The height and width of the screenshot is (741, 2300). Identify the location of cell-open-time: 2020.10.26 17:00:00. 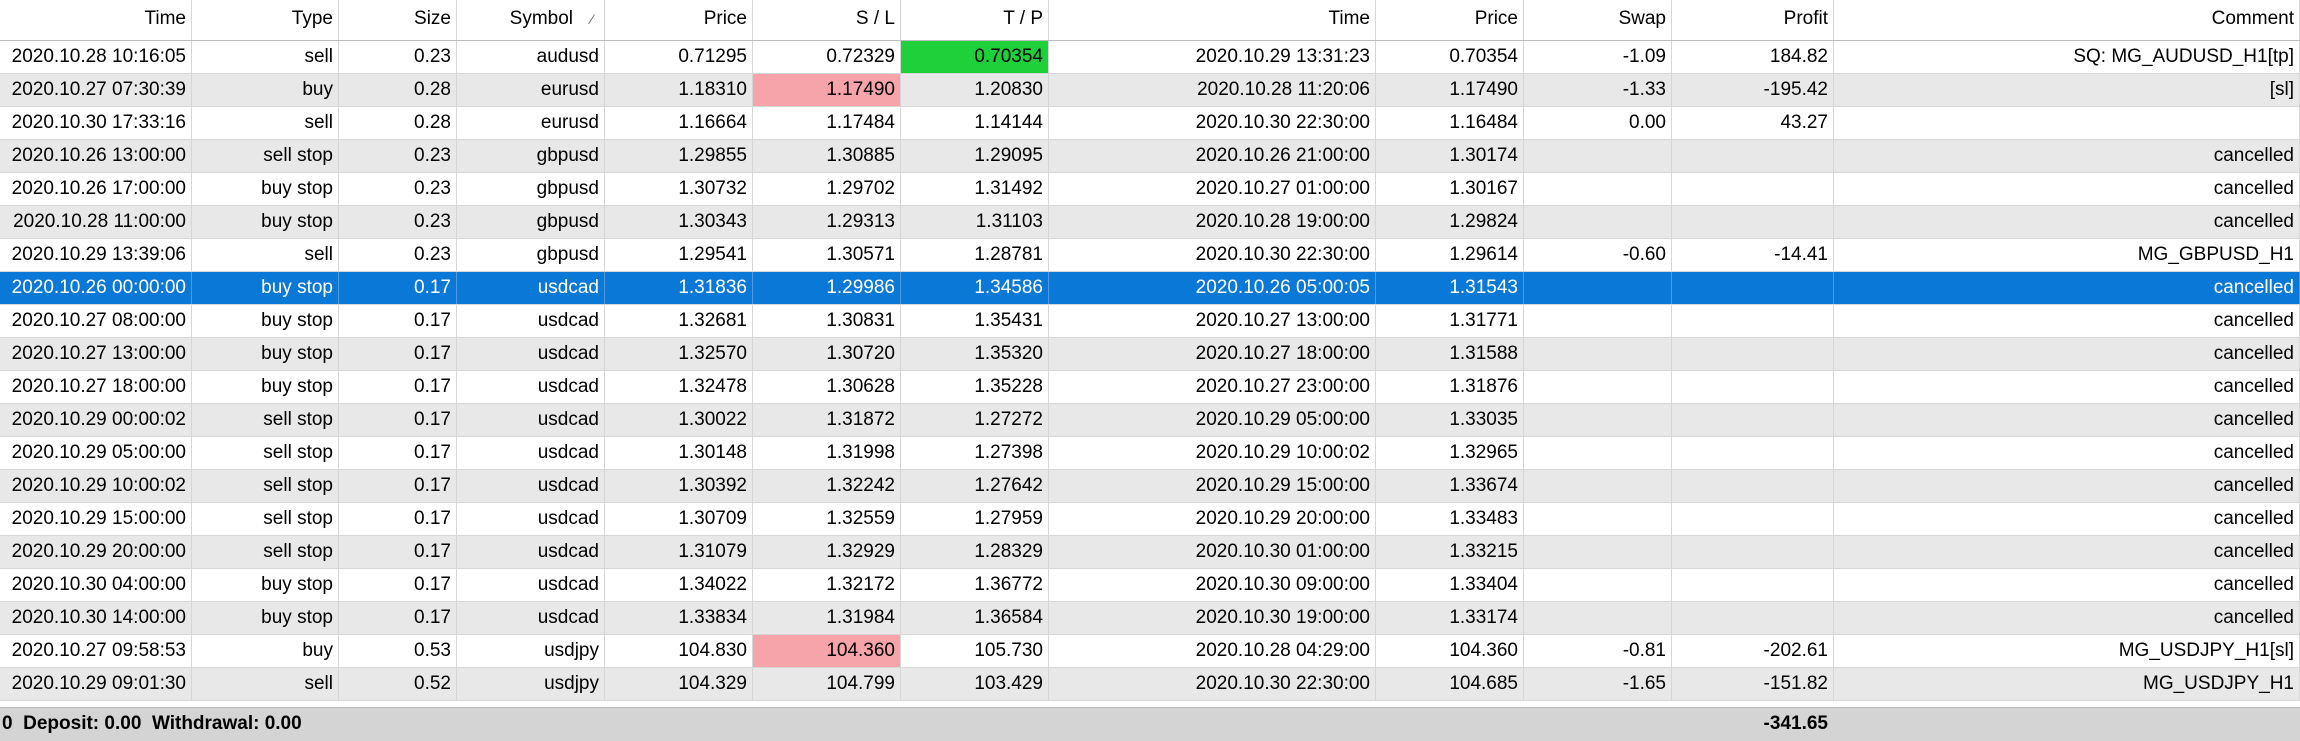
(96, 189).